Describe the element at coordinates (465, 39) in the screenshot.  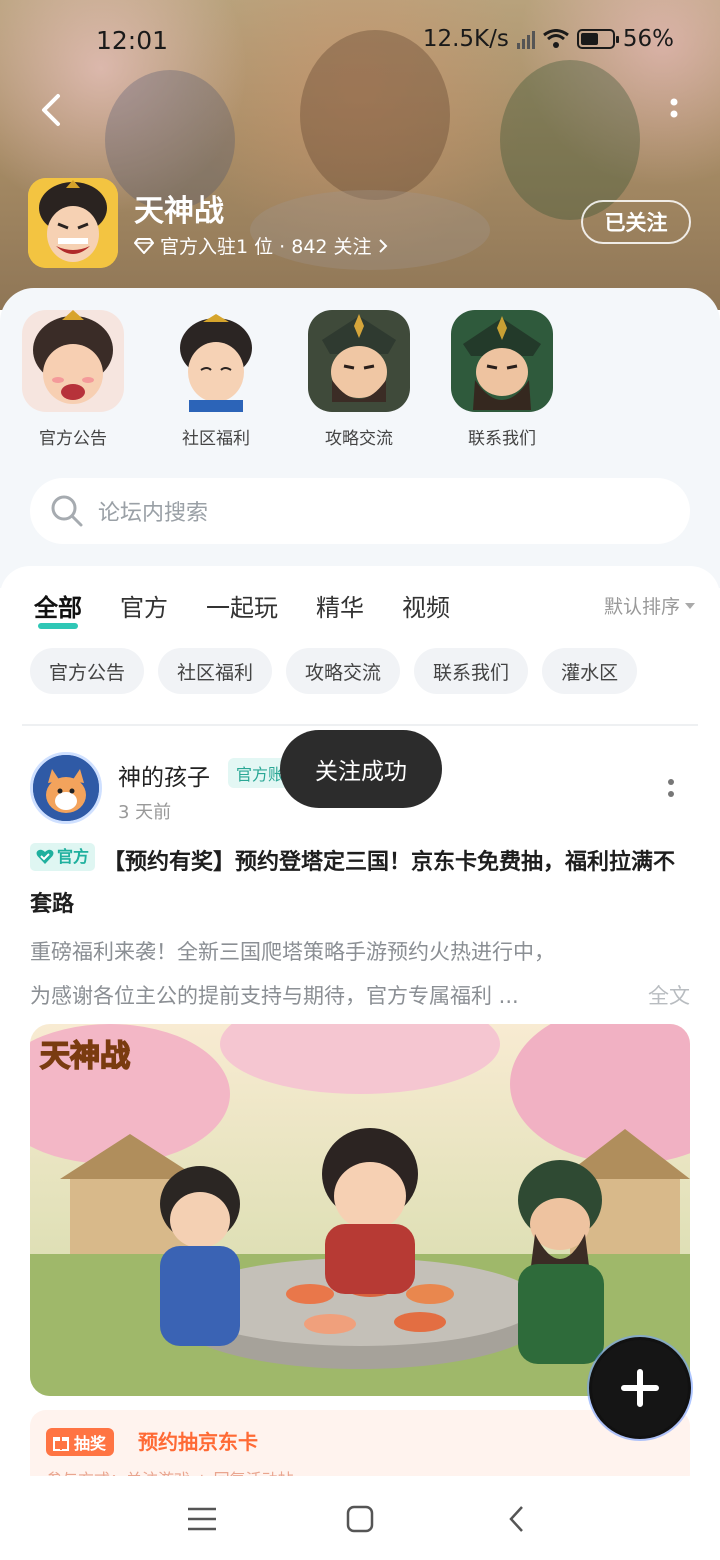
I see `network-speed: 12.5K/s` at that location.